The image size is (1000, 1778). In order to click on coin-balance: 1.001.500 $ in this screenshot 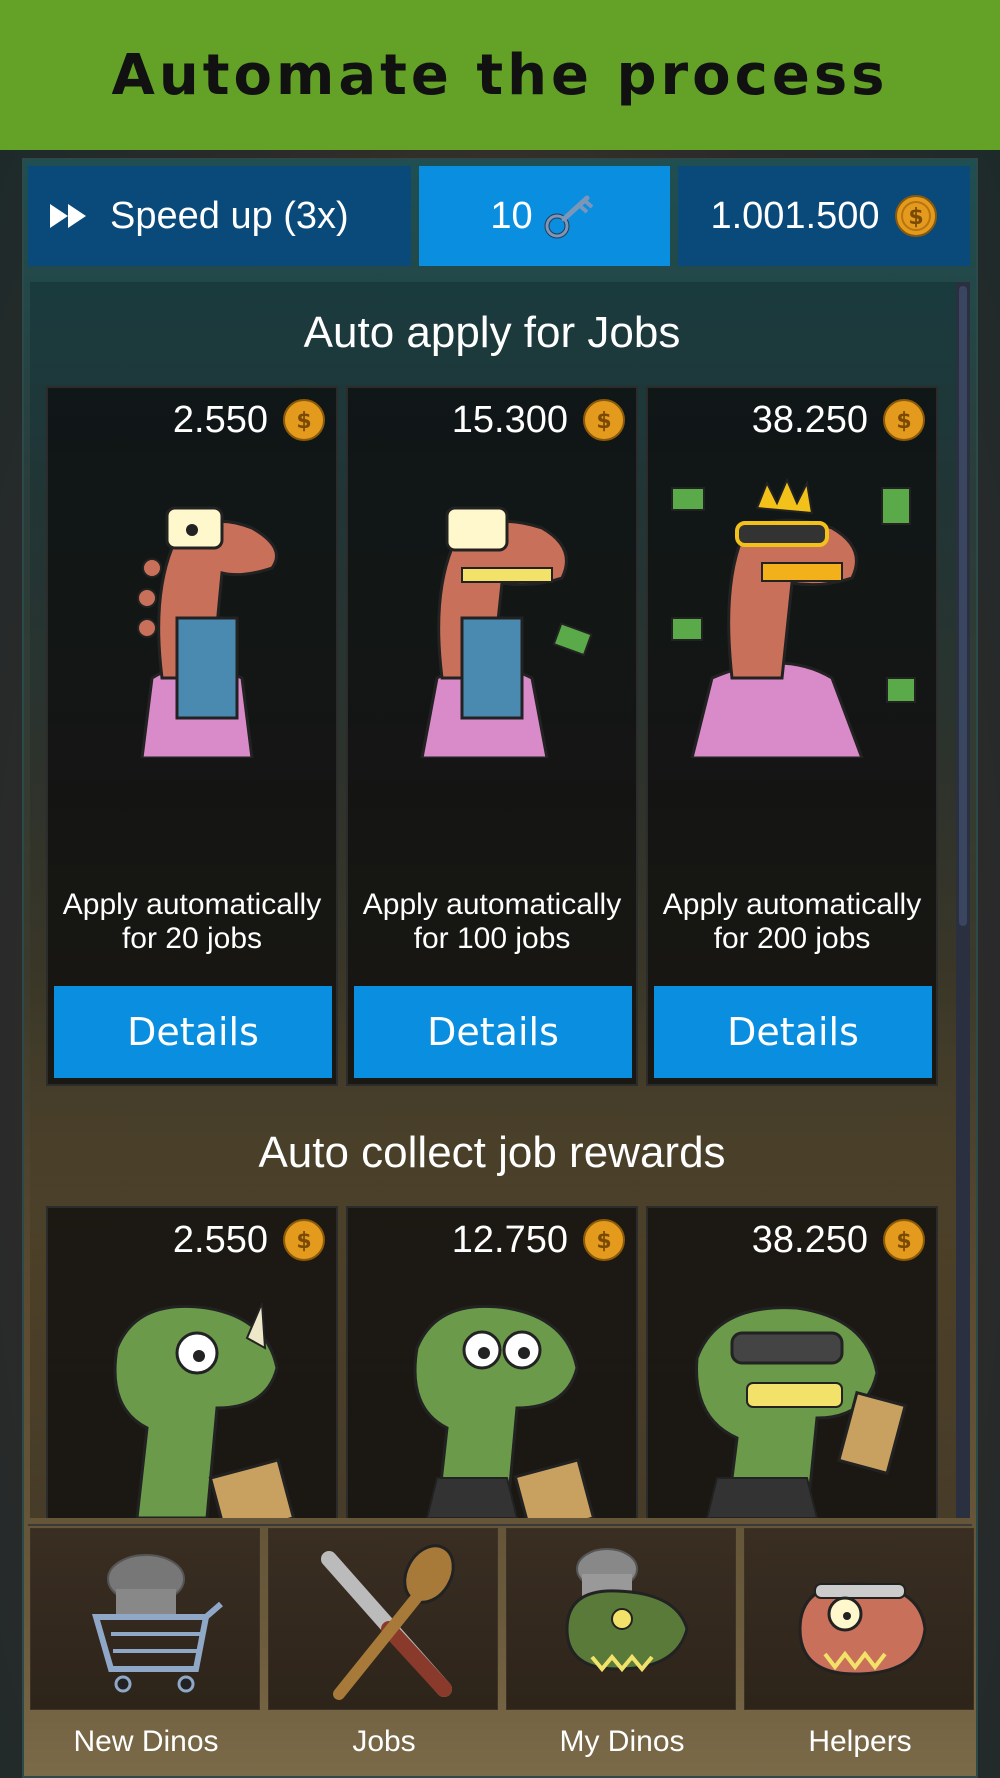, I will do `click(824, 216)`.